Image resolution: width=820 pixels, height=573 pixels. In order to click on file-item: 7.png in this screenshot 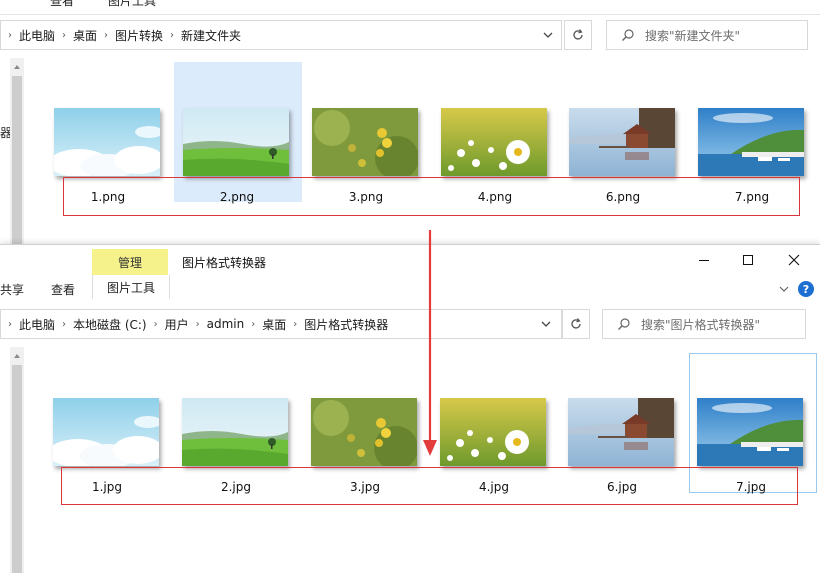, I will do `click(752, 156)`.